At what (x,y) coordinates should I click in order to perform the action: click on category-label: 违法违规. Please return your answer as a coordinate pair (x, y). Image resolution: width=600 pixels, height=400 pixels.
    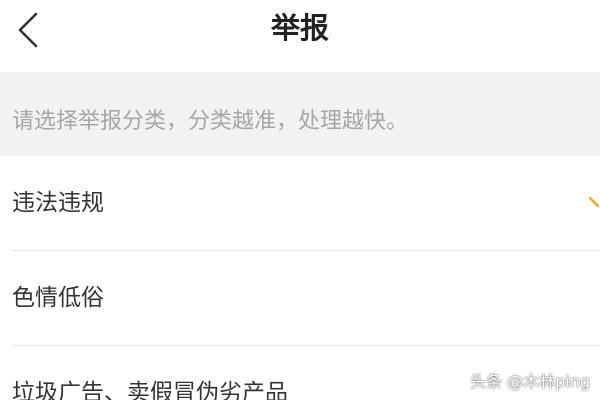
    Looking at the image, I should click on (58, 203).